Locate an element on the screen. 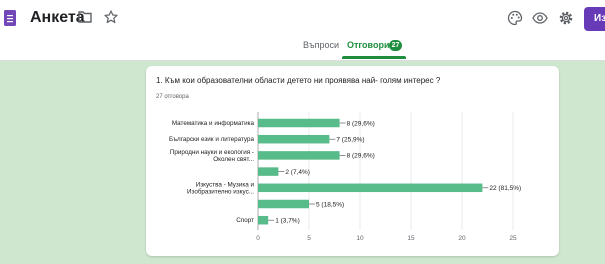 Image resolution: width=605 pixels, height=264 pixels. gear-icon is located at coordinates (566, 18).